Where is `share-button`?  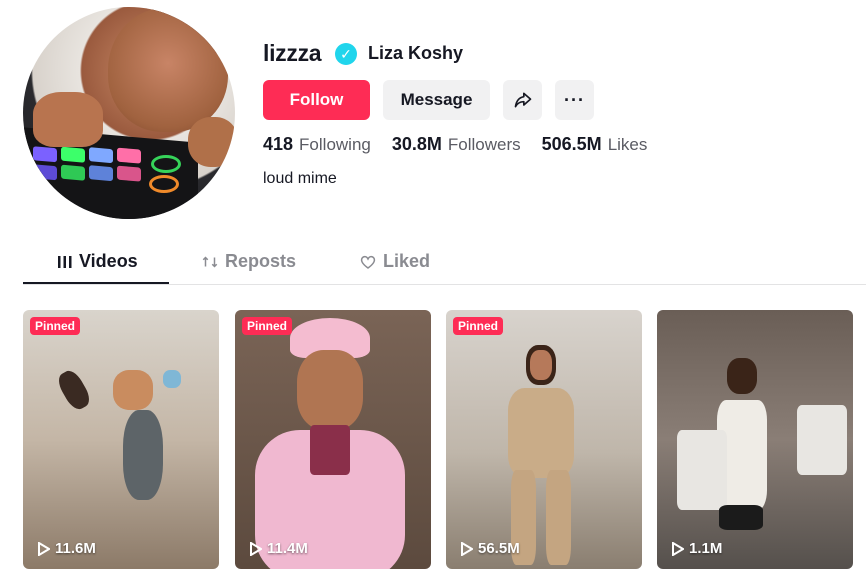
share-button is located at coordinates (522, 100).